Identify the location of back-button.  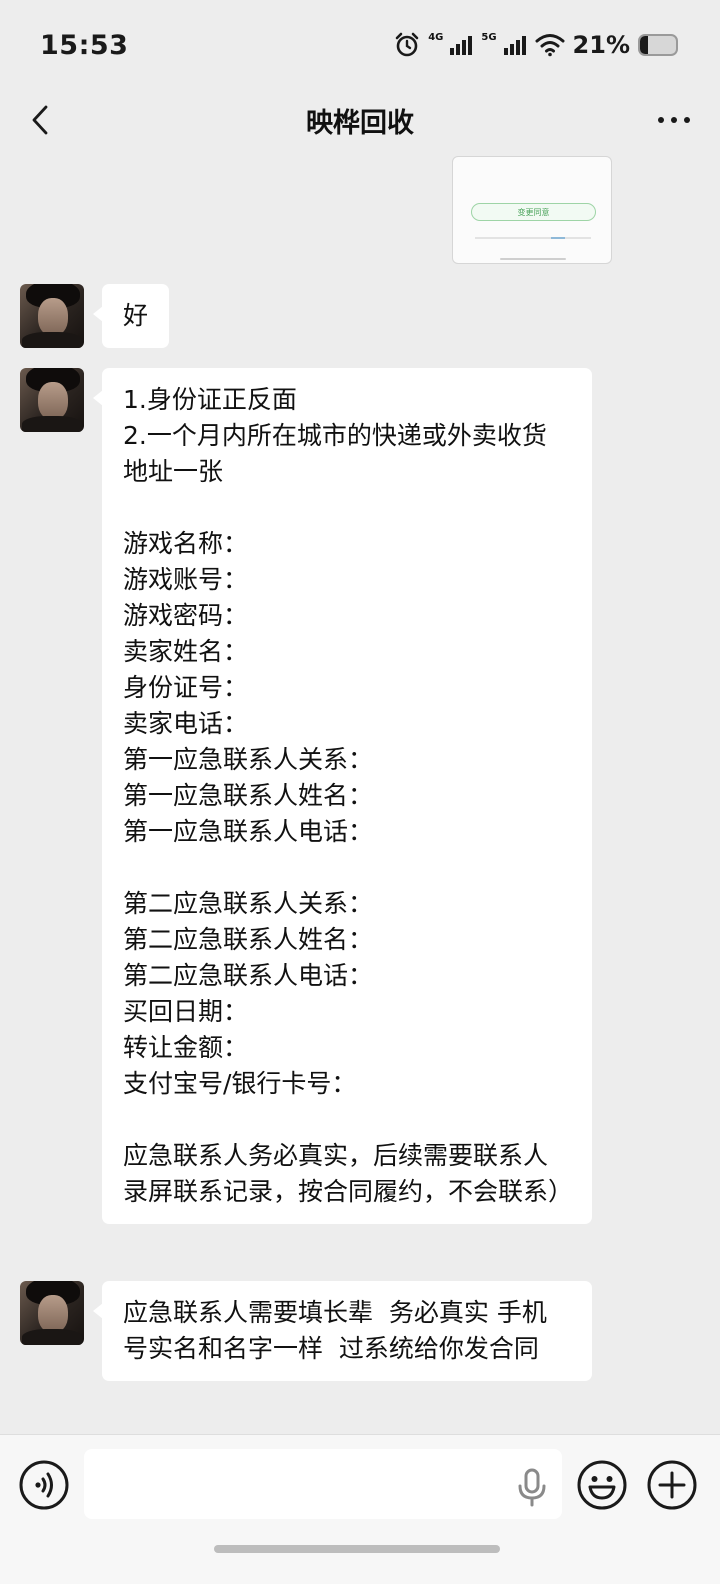
(40, 120).